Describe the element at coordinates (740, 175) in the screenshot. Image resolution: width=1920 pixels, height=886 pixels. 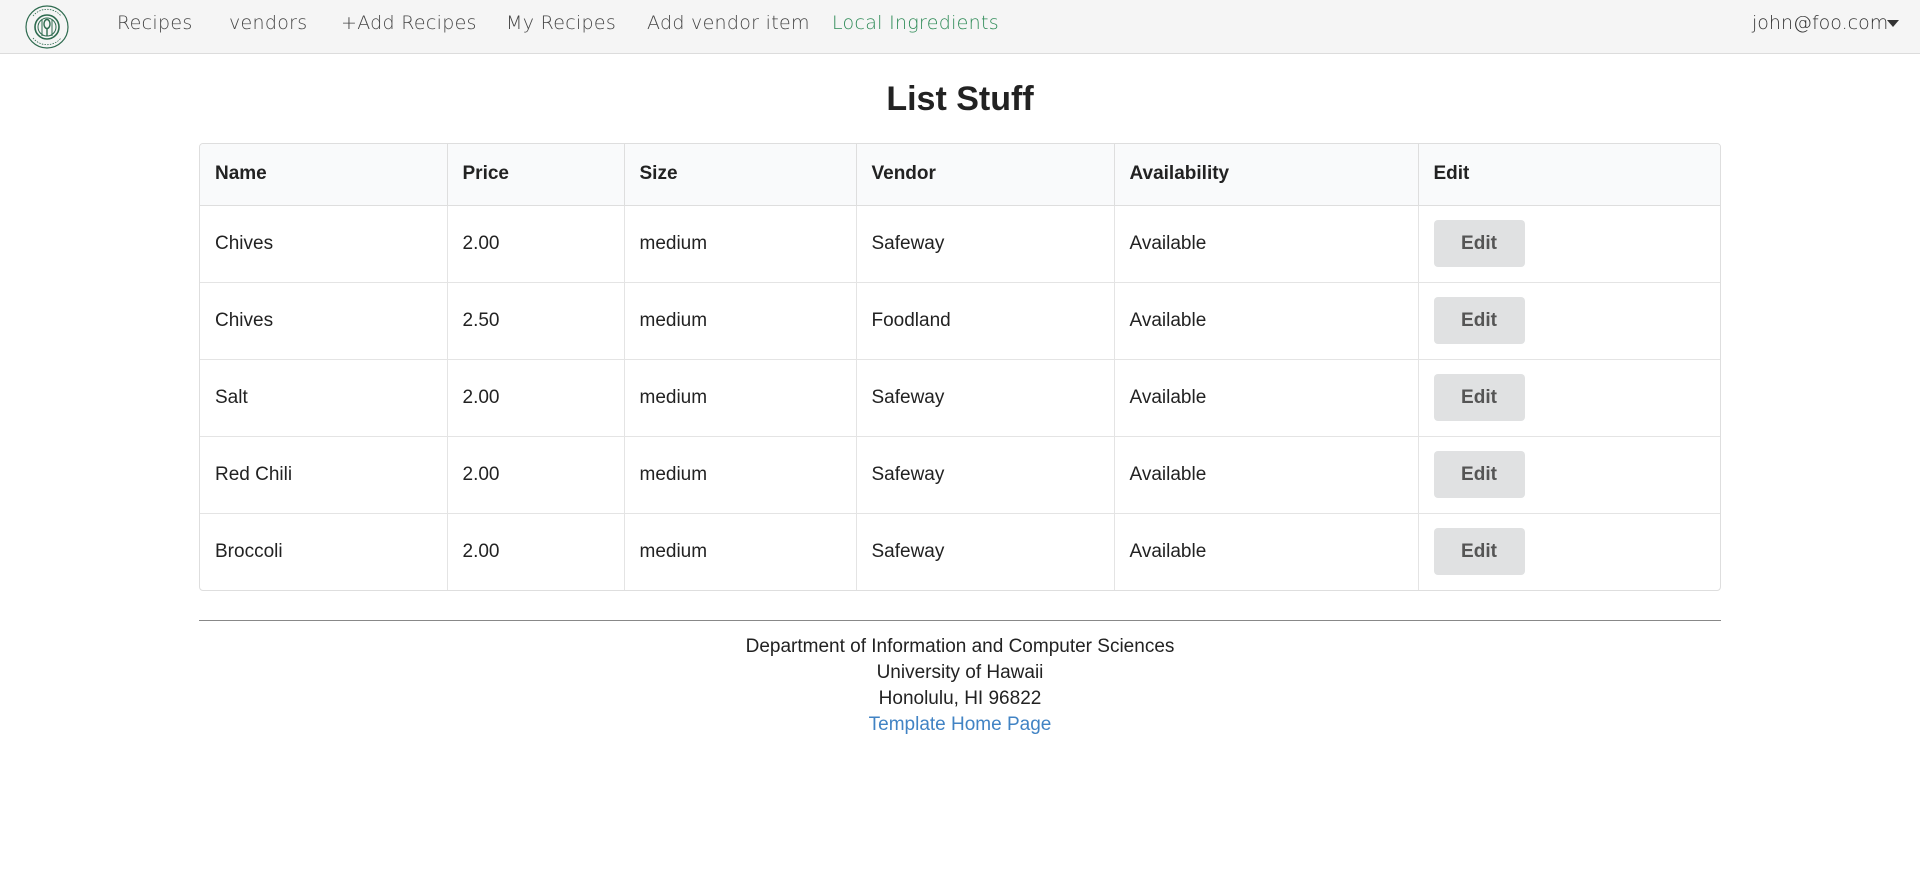
I see `column-header-size: Size` at that location.